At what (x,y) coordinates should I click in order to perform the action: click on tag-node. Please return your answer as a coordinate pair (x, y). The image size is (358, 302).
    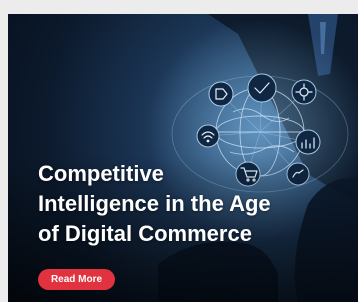
    Looking at the image, I should click on (221, 94).